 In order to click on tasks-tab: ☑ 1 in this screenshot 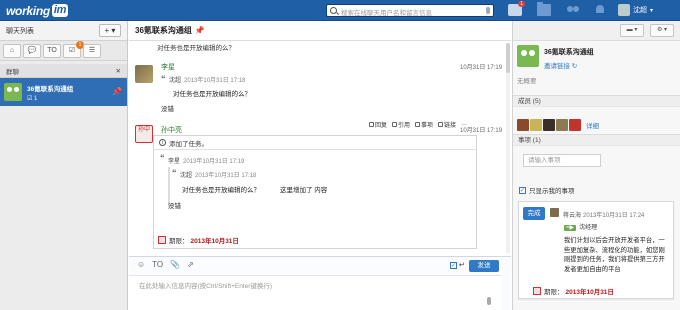, I will do `click(73, 49)`.